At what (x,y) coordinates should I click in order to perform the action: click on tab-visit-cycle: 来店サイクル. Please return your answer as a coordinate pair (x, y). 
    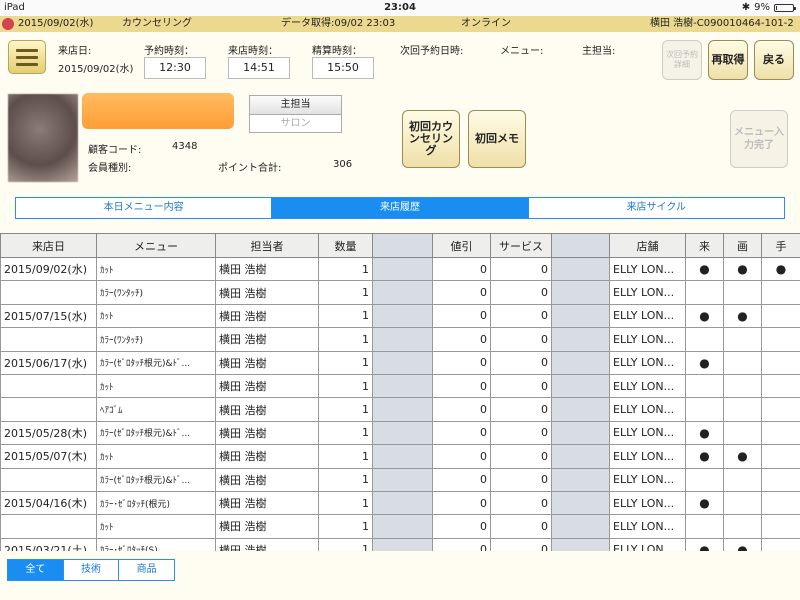
    Looking at the image, I should click on (656, 208).